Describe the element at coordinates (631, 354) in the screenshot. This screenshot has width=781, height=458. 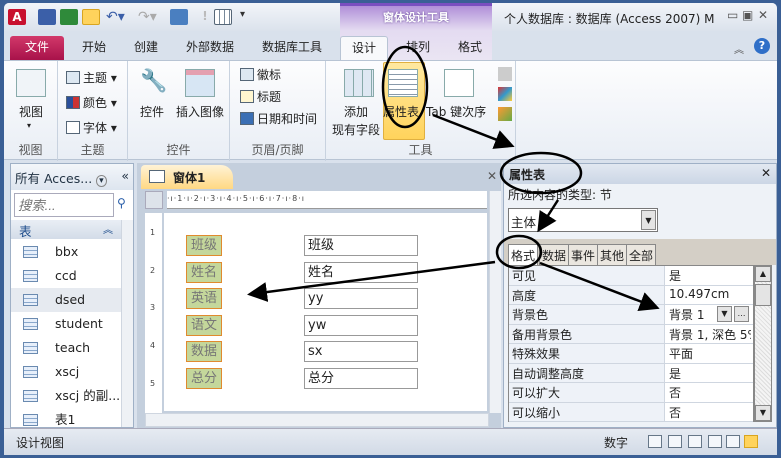
I see `property-row: 特殊效果 平面` at that location.